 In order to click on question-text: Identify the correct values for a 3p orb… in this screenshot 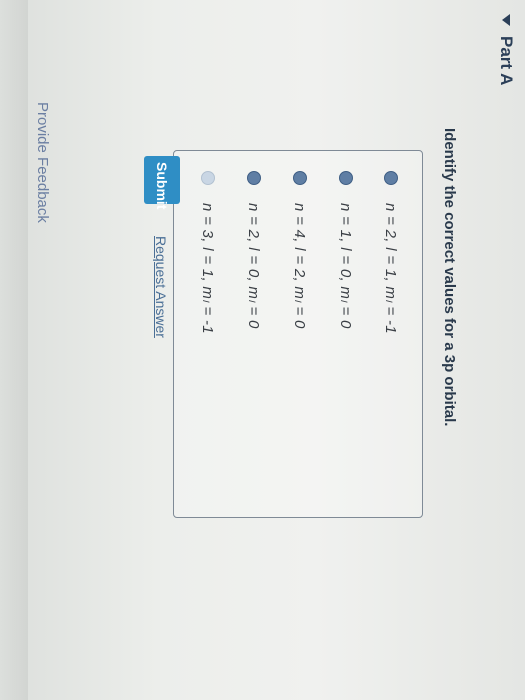, I will do `click(449, 277)`.